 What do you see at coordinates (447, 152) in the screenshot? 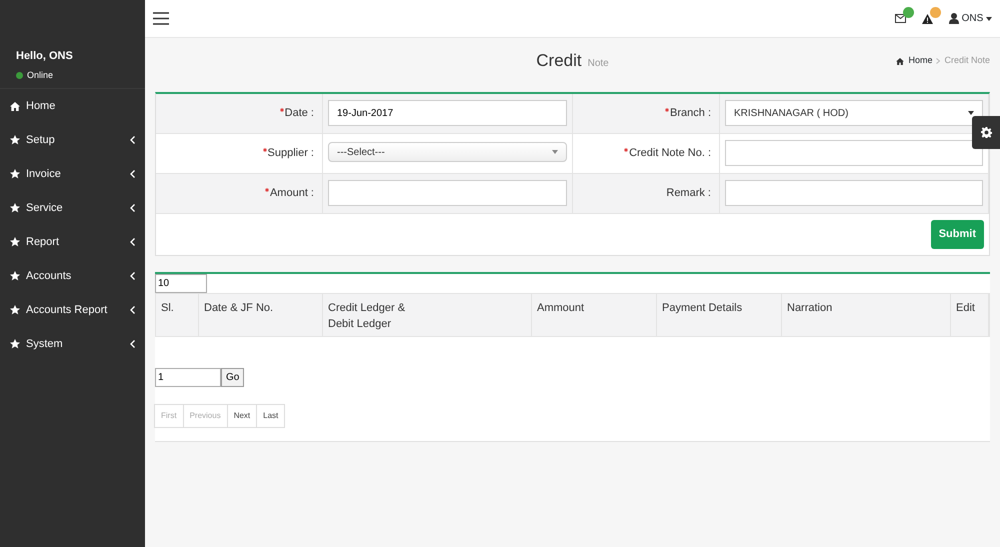
I see `dropdown: ---Select---` at bounding box center [447, 152].